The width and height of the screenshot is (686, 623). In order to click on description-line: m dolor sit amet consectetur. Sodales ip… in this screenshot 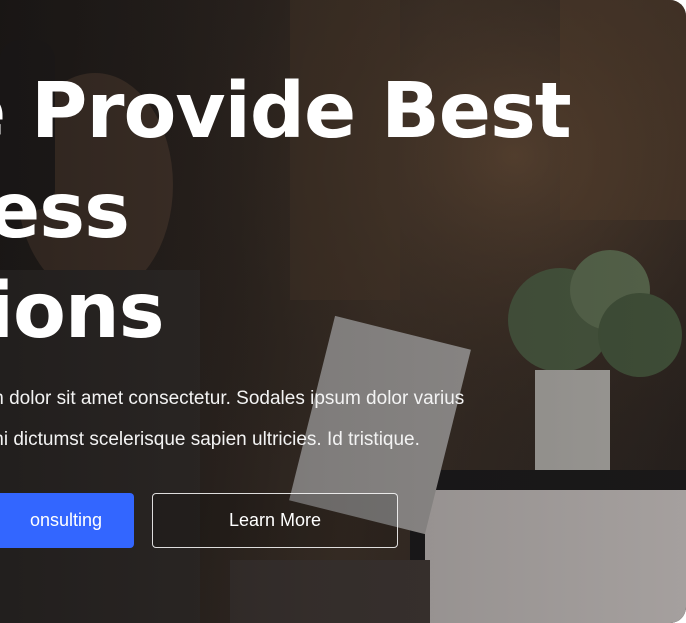, I will do `click(232, 398)`.